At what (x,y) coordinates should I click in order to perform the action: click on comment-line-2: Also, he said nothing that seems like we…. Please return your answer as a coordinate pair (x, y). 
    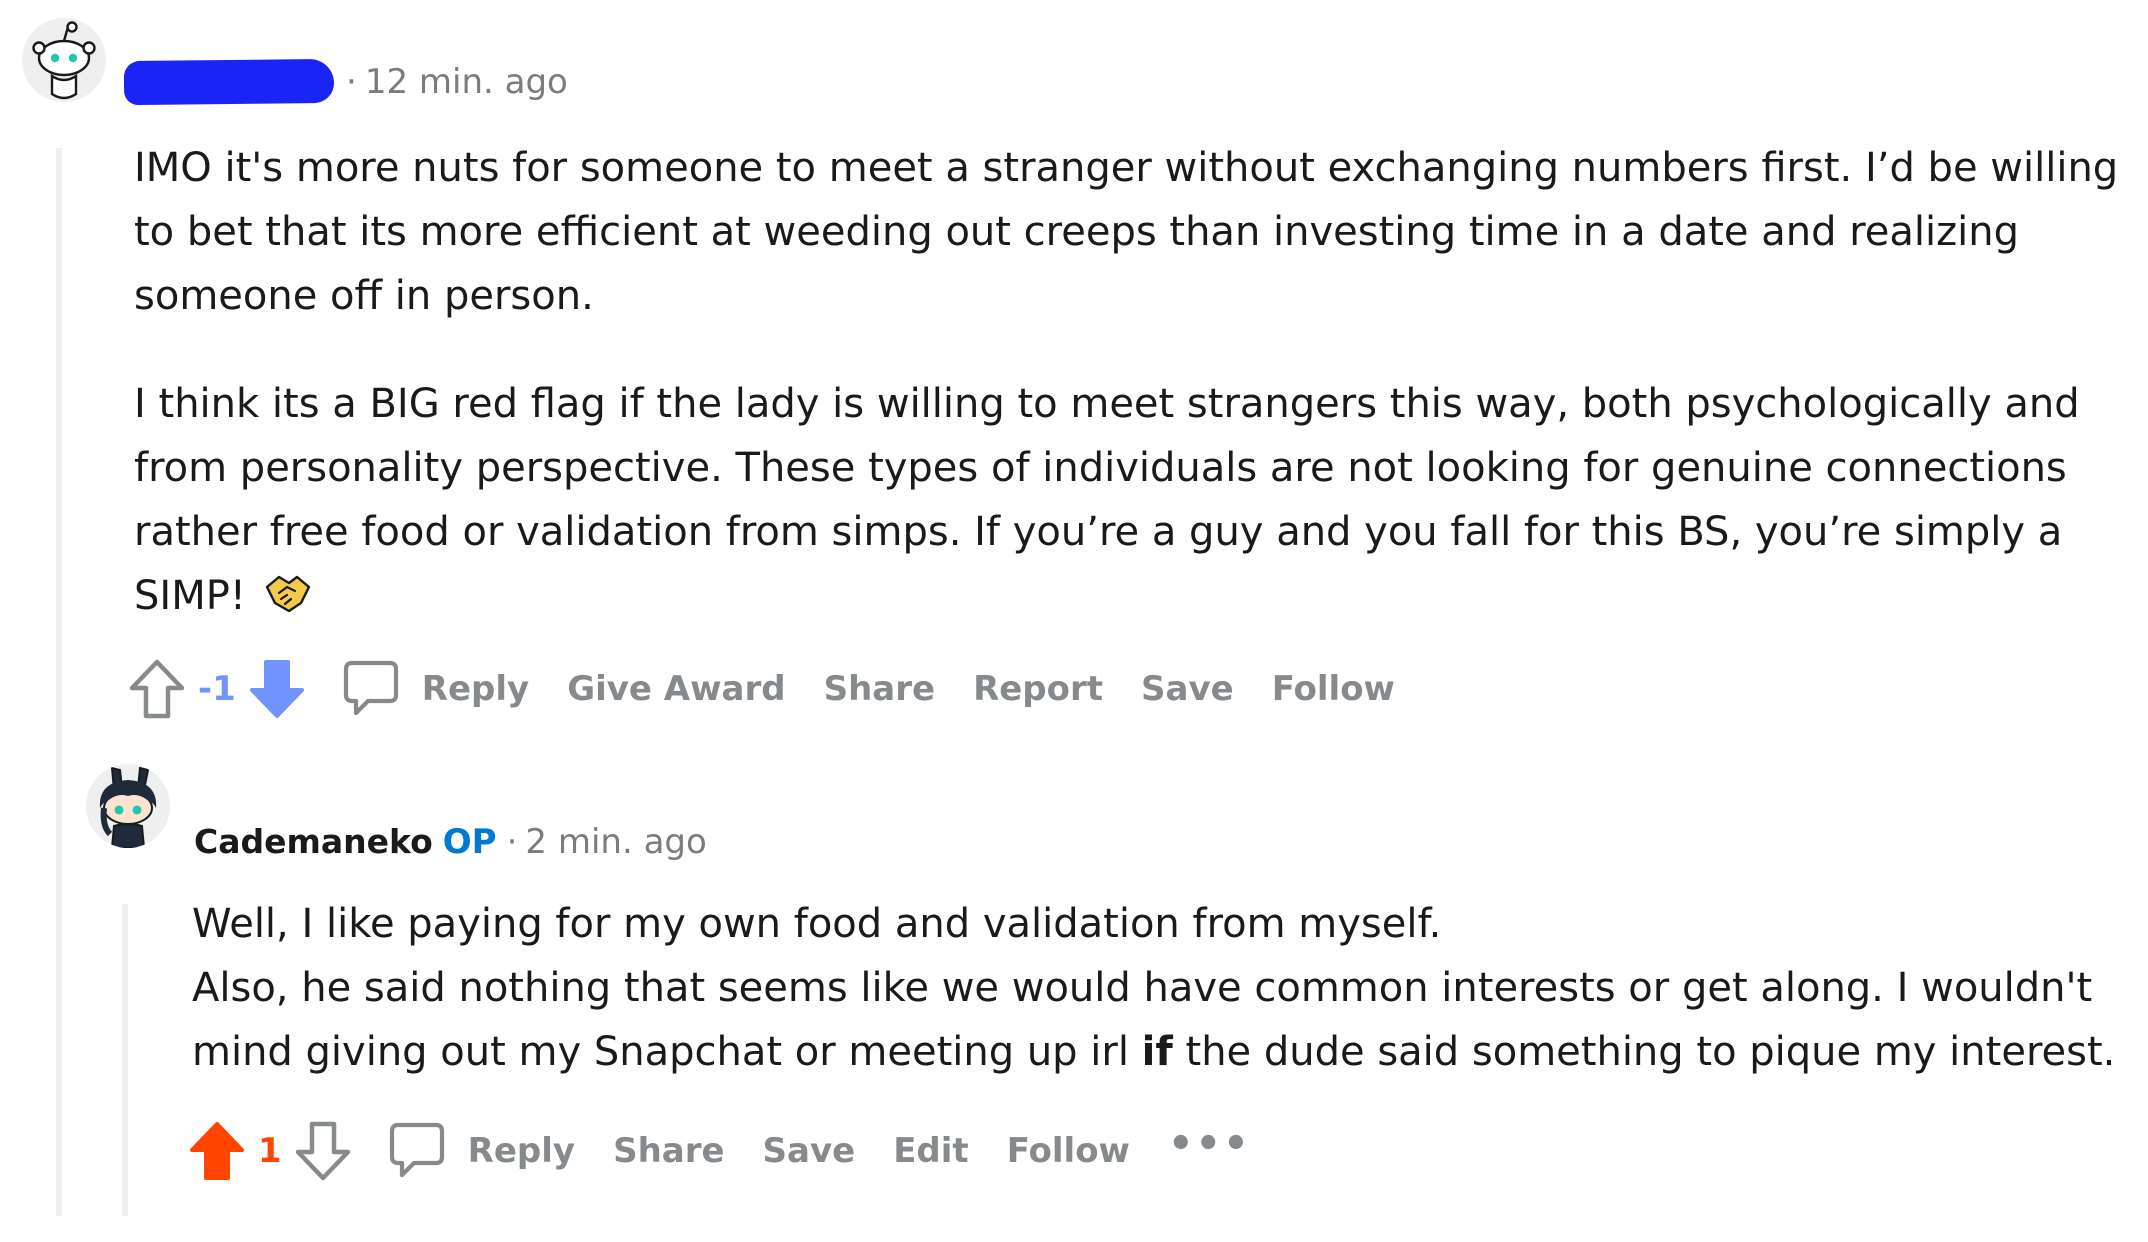
    Looking at the image, I should click on (1167, 1020).